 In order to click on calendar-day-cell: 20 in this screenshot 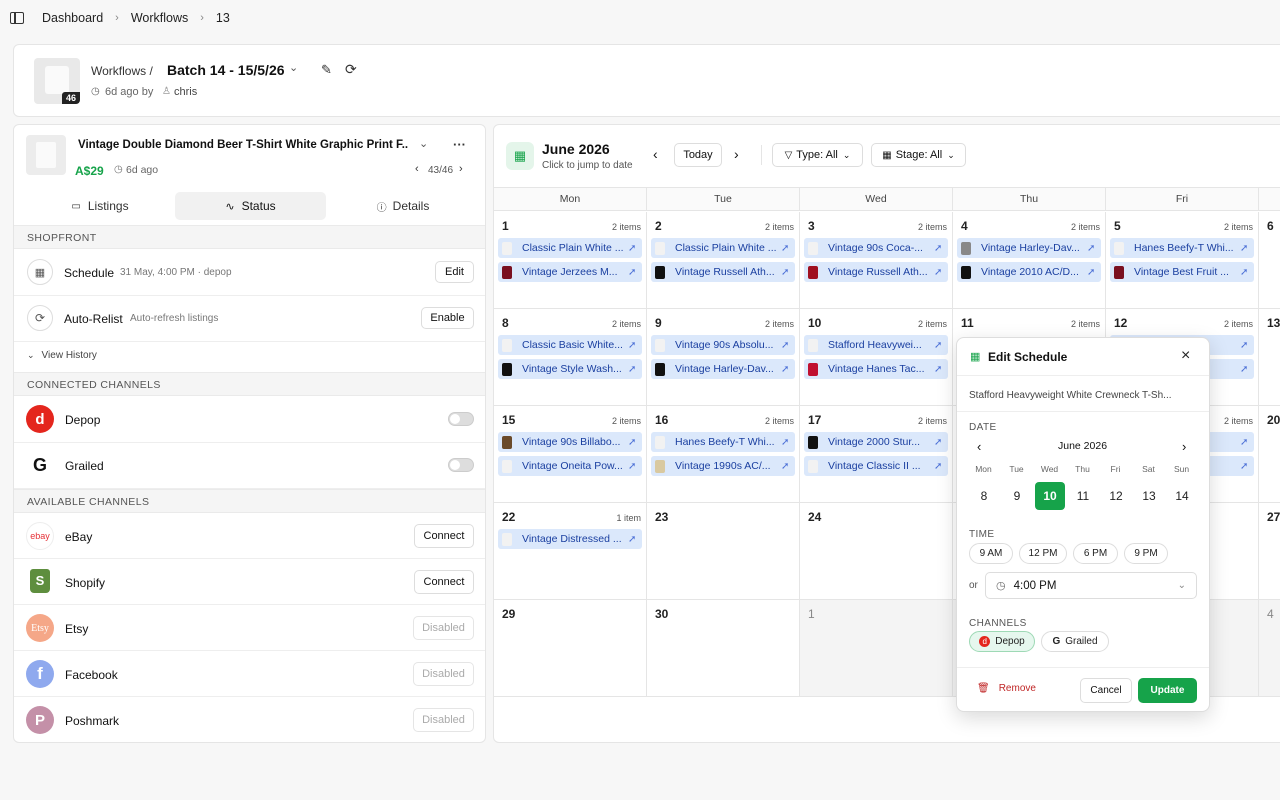, I will do `click(1269, 454)`.